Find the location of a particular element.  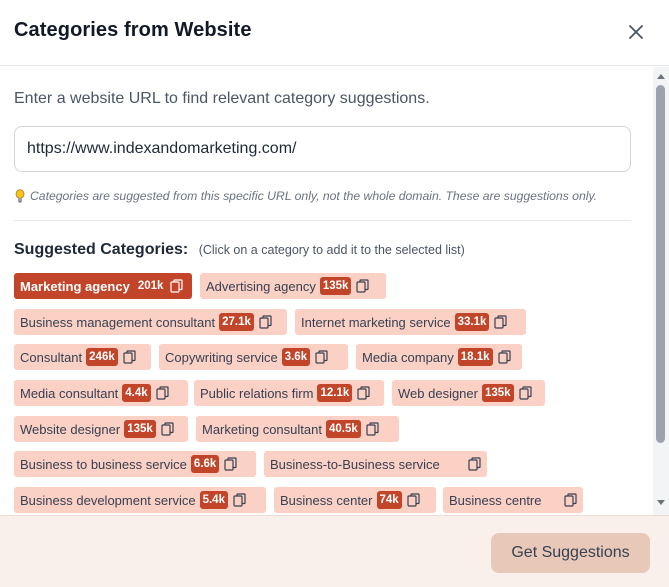

category-chip-count-badge: 40.5k is located at coordinates (343, 429).